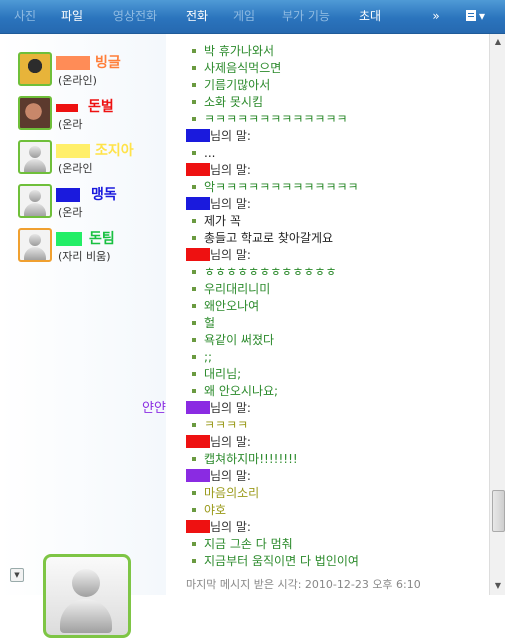 This screenshot has width=505, height=638. I want to click on message-text: ㅎㅎㅎㅎㅎㅎㅎㅎㅎㅎㅎㅎ, so click(270, 272).